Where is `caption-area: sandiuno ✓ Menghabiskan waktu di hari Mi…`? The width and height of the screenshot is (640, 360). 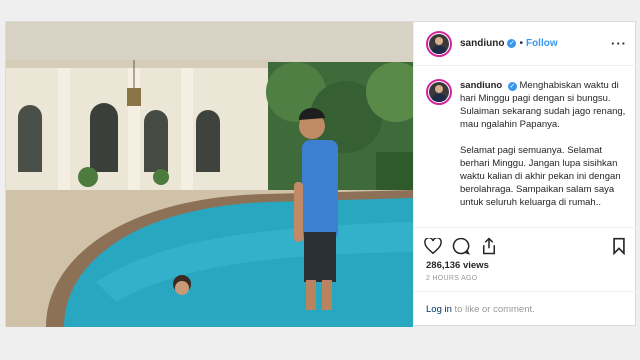 caption-area: sandiuno ✓ Menghabiskan waktu di hari Mi… is located at coordinates (526, 142).